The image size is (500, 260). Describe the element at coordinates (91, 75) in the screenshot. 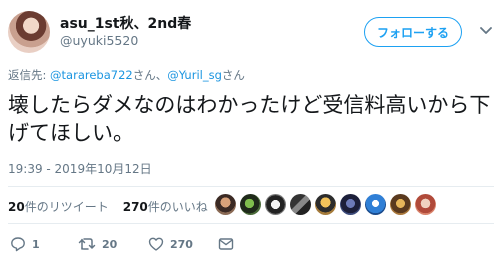

I see `mention-link: @tarareba722` at that location.